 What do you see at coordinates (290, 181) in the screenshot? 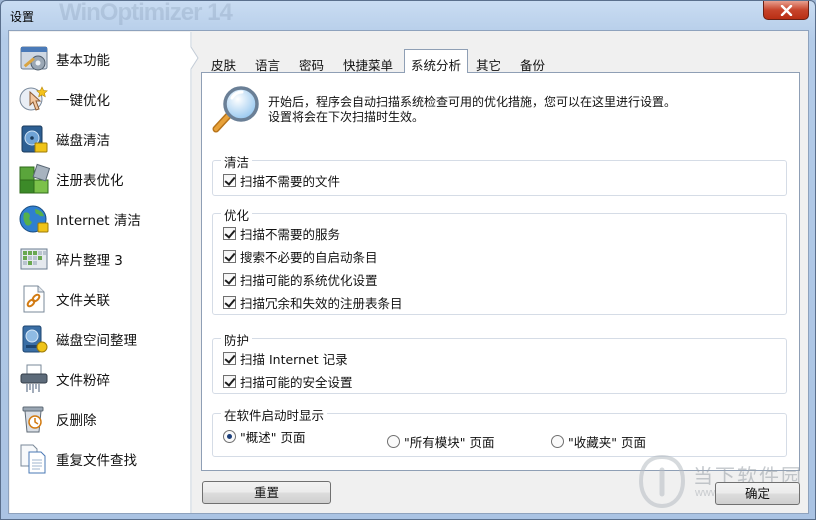
I see `checkbox-label: 扫描不需要的文件` at bounding box center [290, 181].